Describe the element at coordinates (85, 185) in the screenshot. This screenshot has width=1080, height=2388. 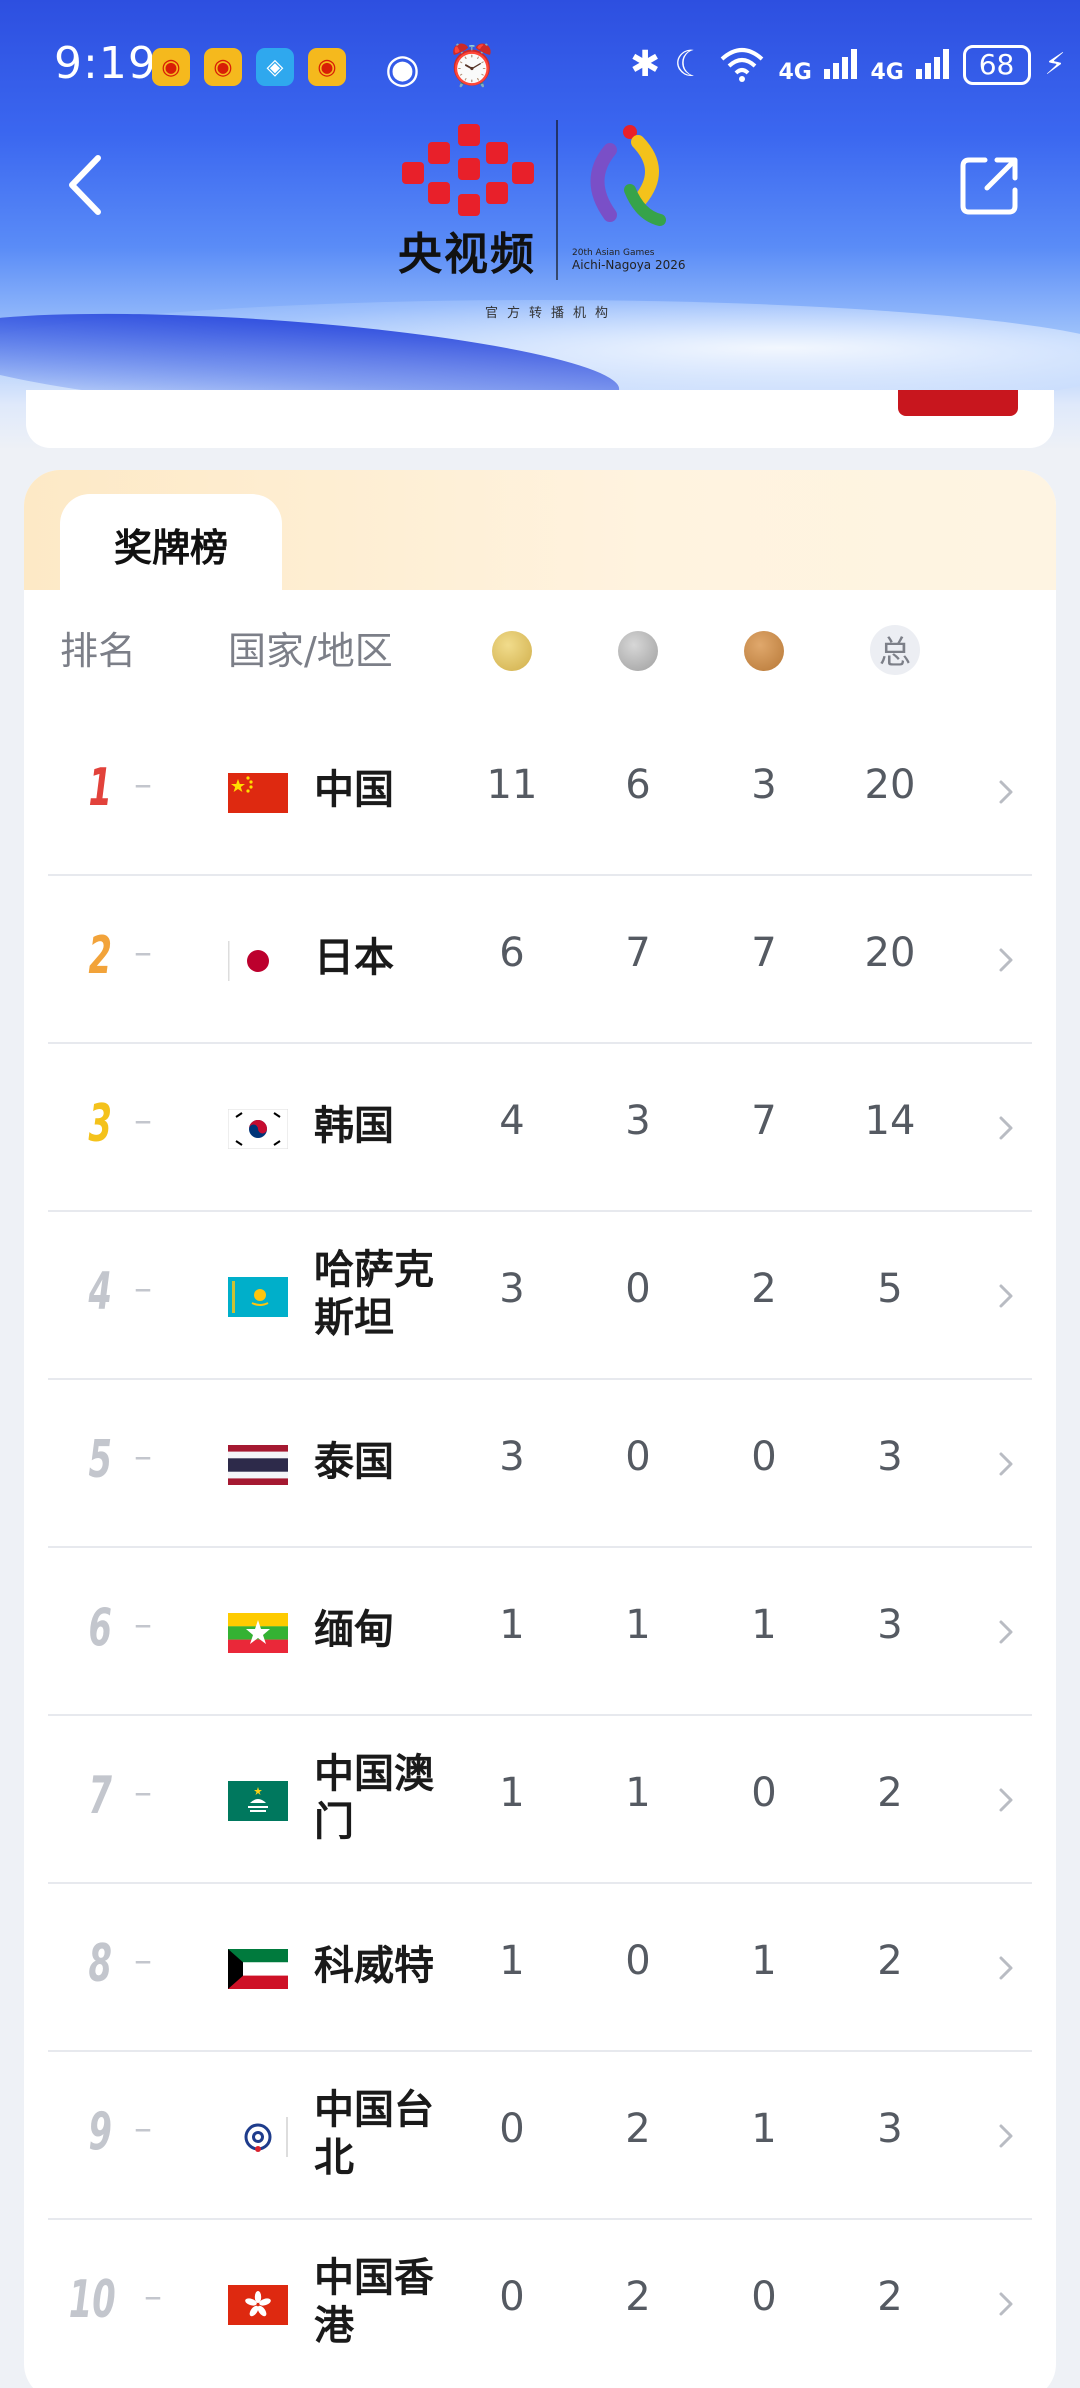
I see `back-arrow-icon` at that location.